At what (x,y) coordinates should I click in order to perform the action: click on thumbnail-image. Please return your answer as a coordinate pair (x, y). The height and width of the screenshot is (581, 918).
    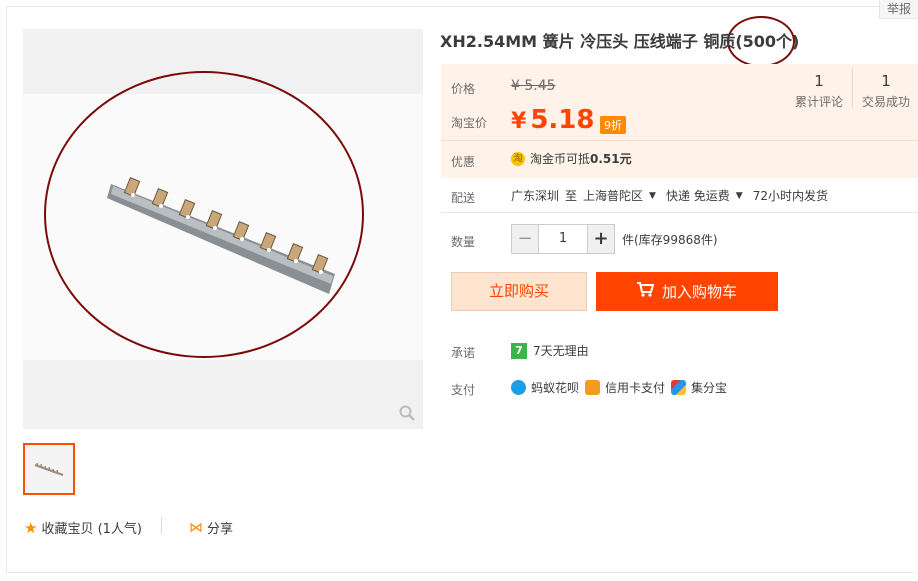
    Looking at the image, I should click on (49, 469).